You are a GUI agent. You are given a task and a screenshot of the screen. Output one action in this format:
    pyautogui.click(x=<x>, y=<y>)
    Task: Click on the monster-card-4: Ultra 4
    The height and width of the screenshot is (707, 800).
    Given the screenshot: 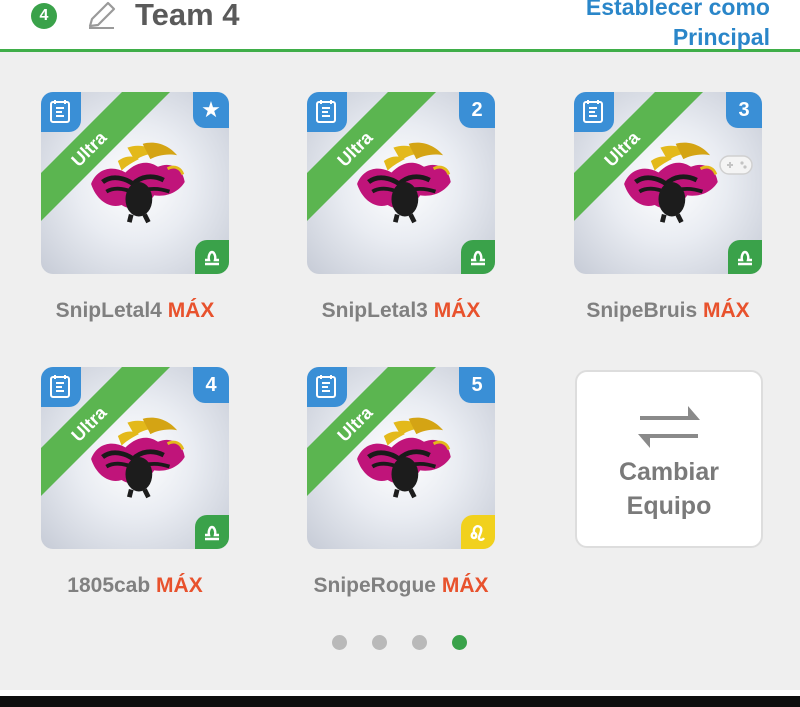 What is the action you would take?
    pyautogui.click(x=135, y=458)
    